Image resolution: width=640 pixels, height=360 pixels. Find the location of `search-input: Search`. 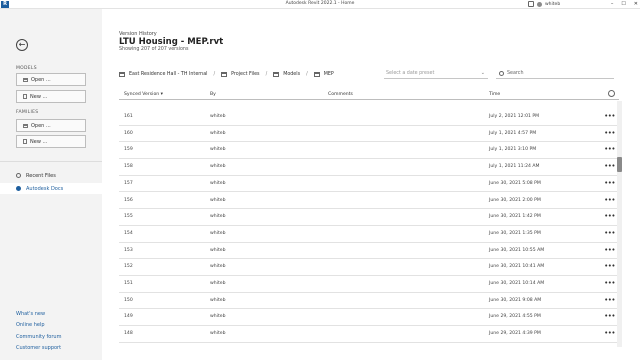

search-input: Search is located at coordinates (555, 74).